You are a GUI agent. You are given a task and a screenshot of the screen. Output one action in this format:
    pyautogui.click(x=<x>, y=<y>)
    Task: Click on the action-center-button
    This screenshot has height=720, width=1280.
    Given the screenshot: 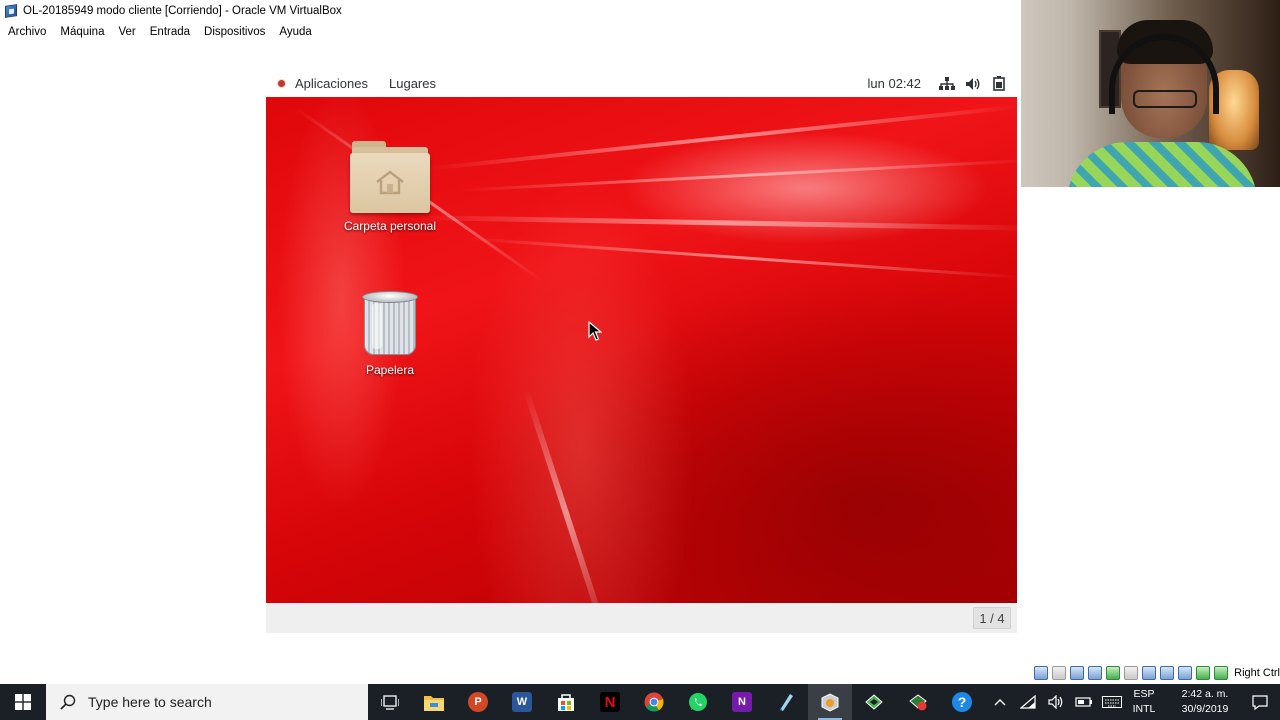 What is the action you would take?
    pyautogui.click(x=1260, y=702)
    